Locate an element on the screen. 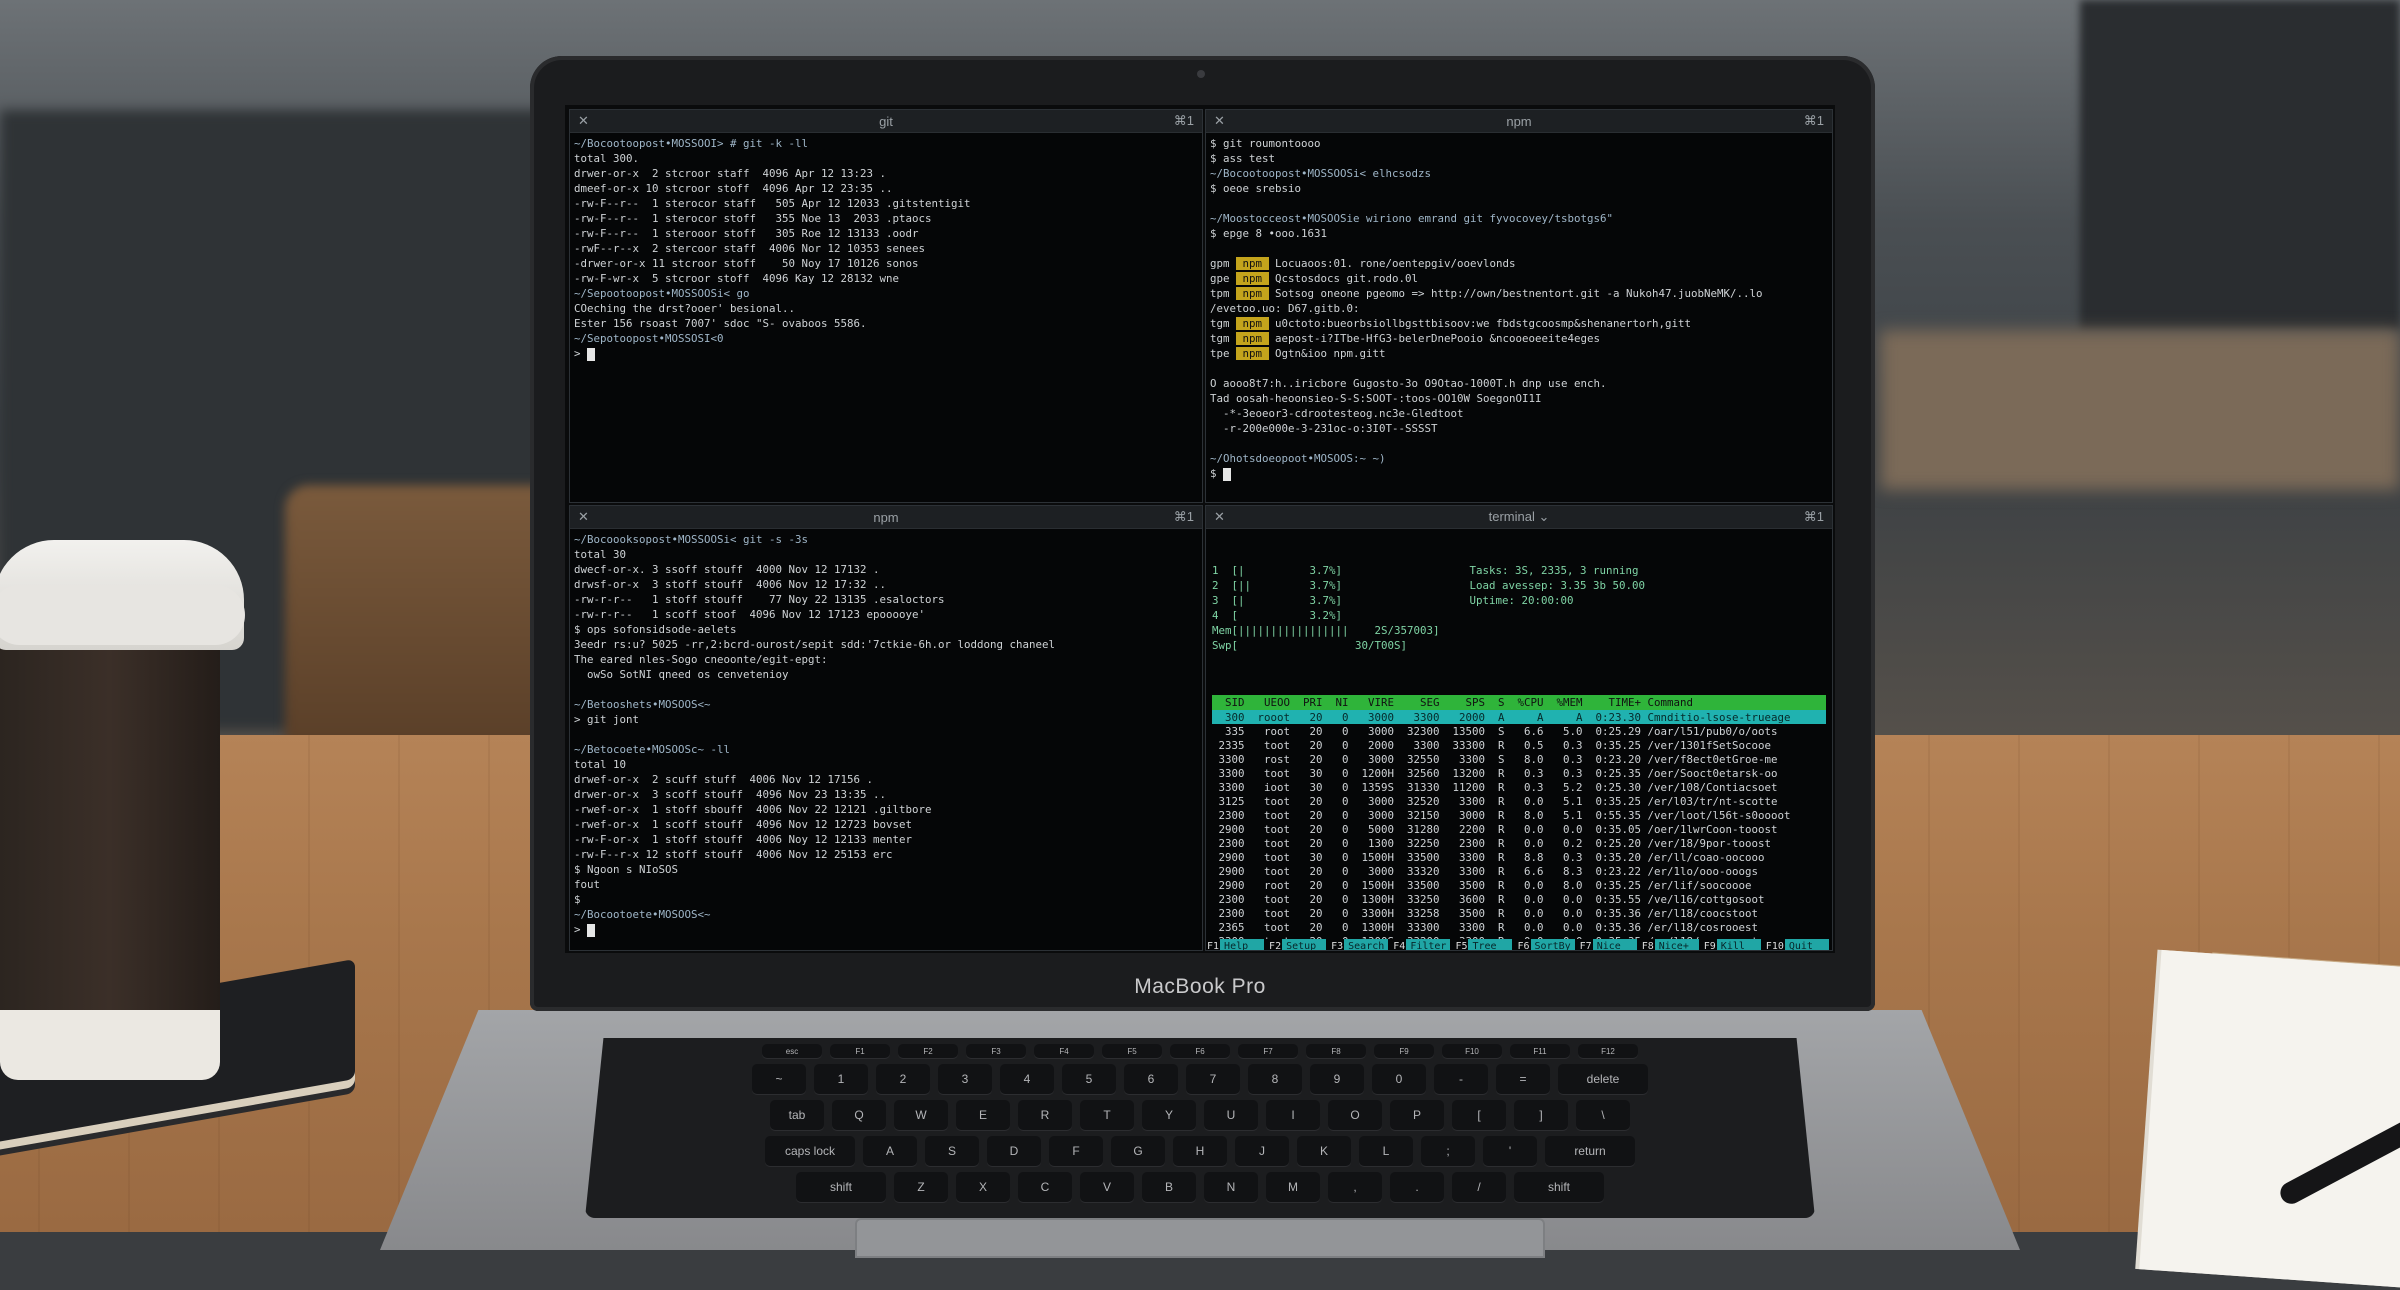 The height and width of the screenshot is (1290, 2400). key: V is located at coordinates (1107, 1187).